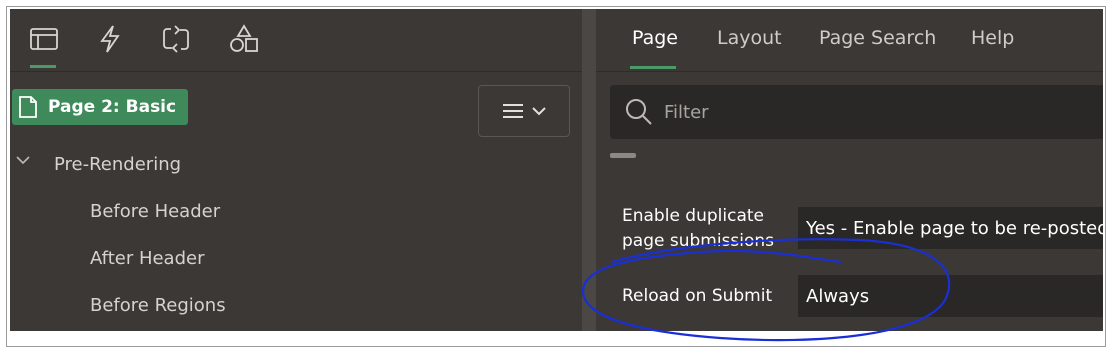  I want to click on processing-icon, so click(176, 39).